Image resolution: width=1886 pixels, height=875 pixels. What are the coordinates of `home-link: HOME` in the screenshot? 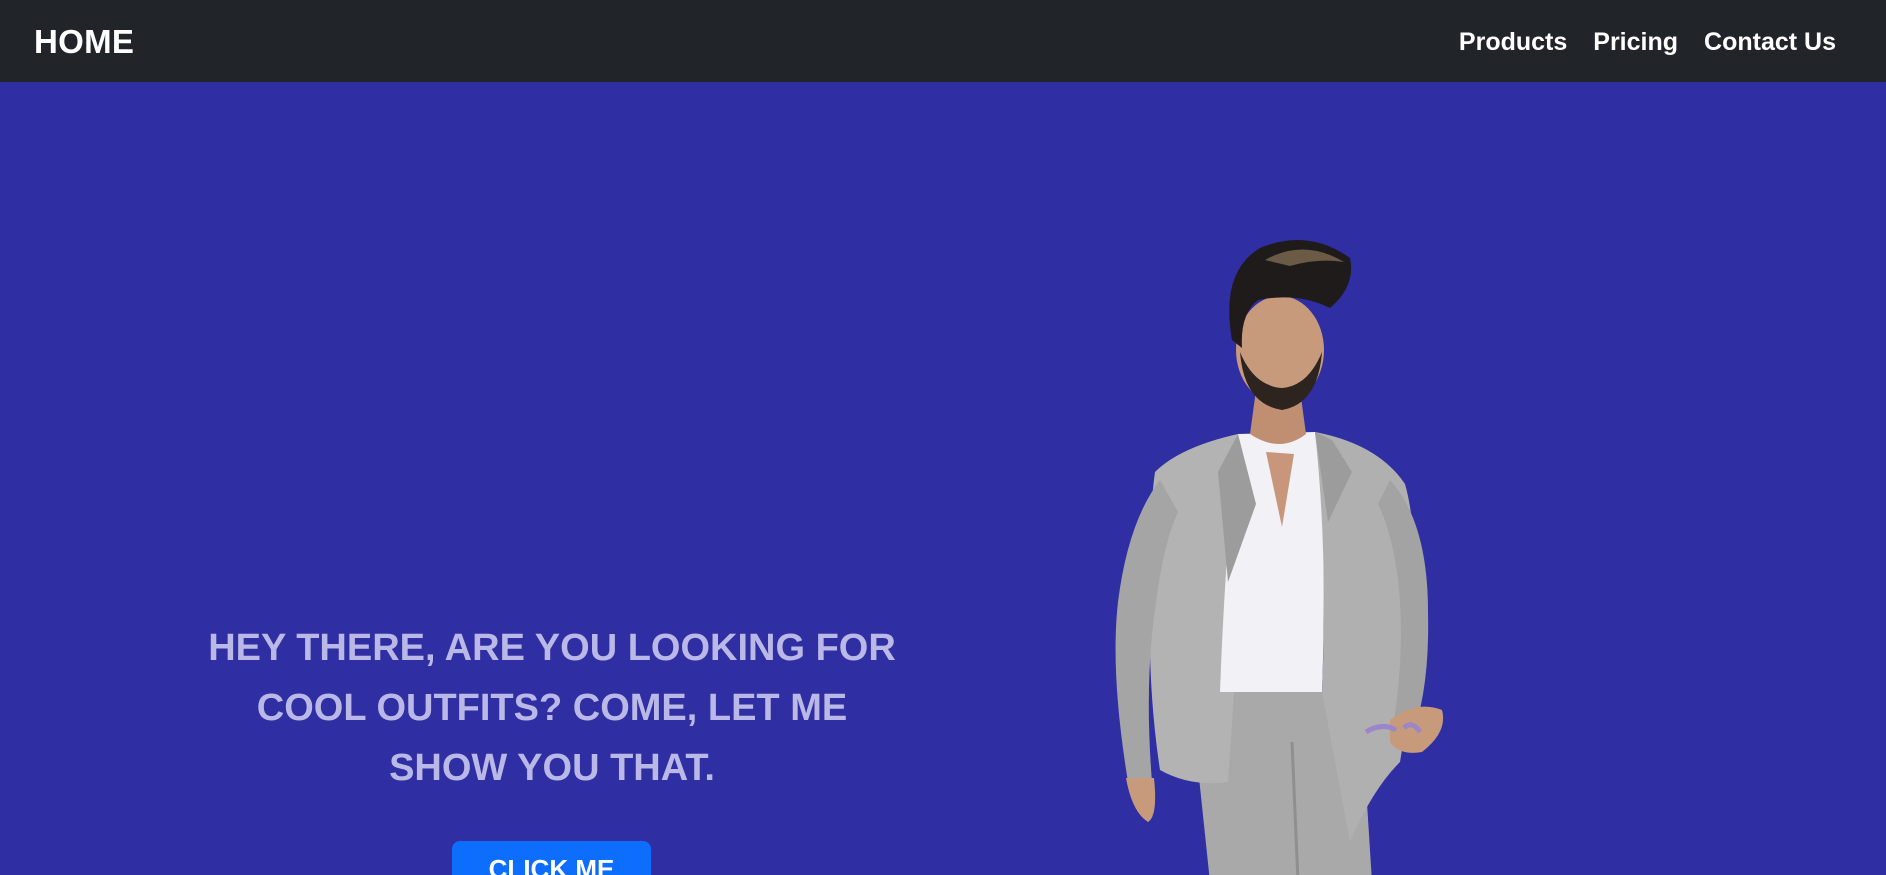 It's located at (84, 41).